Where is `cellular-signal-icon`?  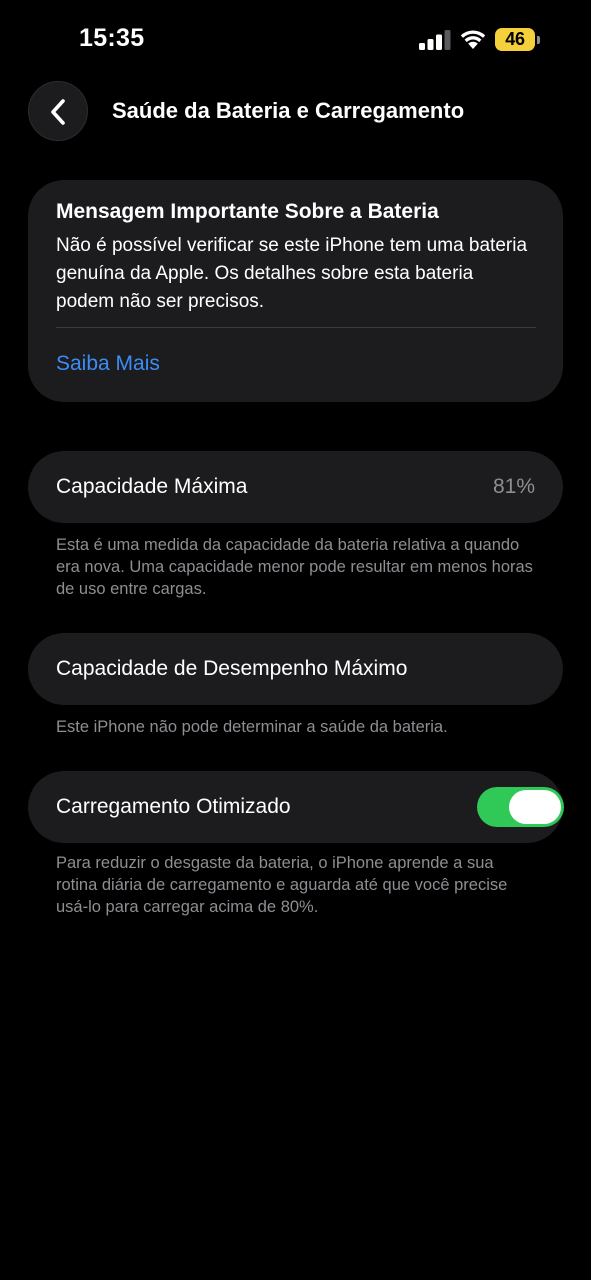 cellular-signal-icon is located at coordinates (435, 40).